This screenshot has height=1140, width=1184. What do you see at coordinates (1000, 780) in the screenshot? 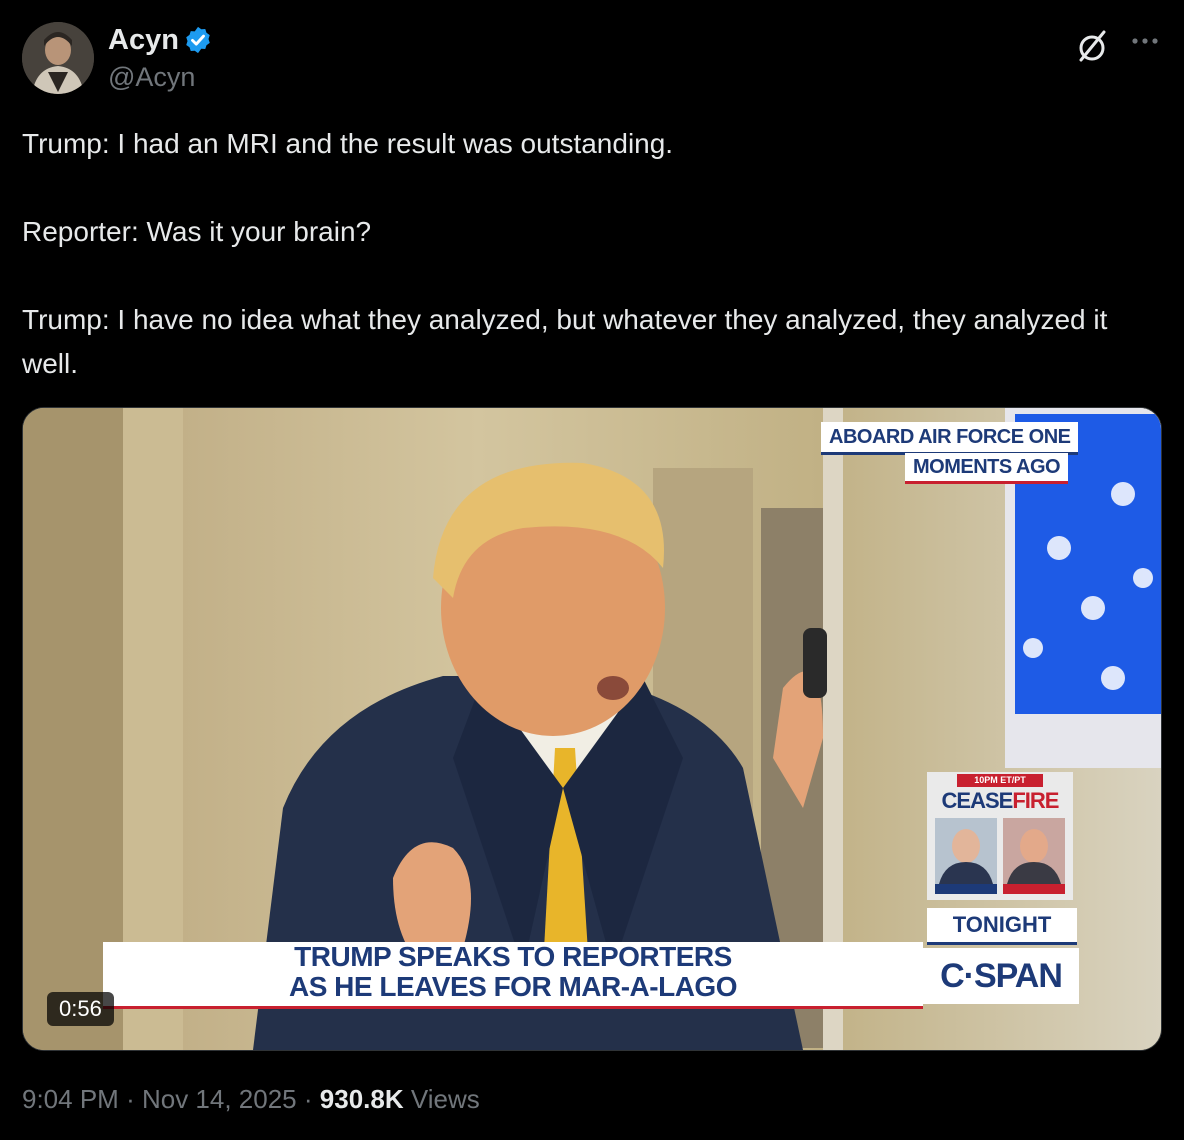
I see `promo-time: 10PM ET/PT` at bounding box center [1000, 780].